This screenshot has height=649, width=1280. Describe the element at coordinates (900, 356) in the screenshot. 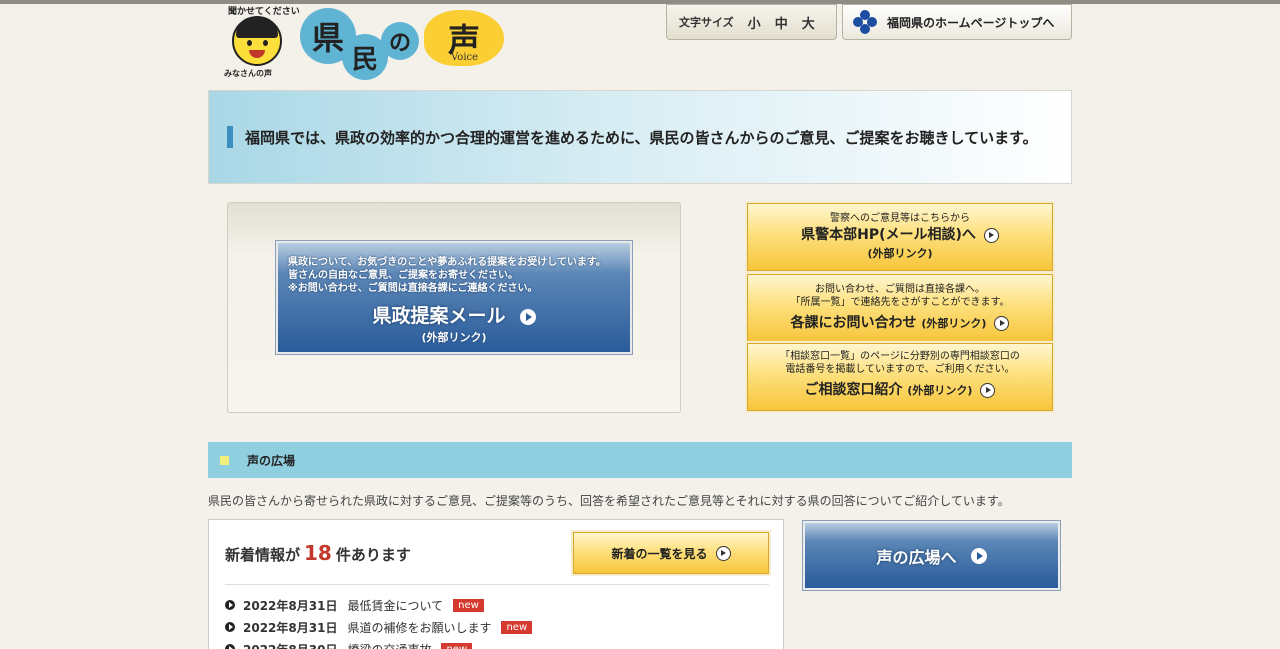

I see `consult-desc-line-1: 「相談窓口一覧」のページに分野別の専門相談窓口の` at that location.